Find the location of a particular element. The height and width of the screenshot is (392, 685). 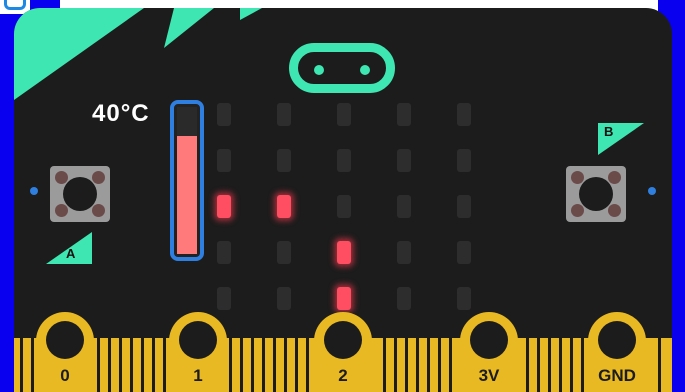

led-r1-c2 is located at coordinates (344, 160).